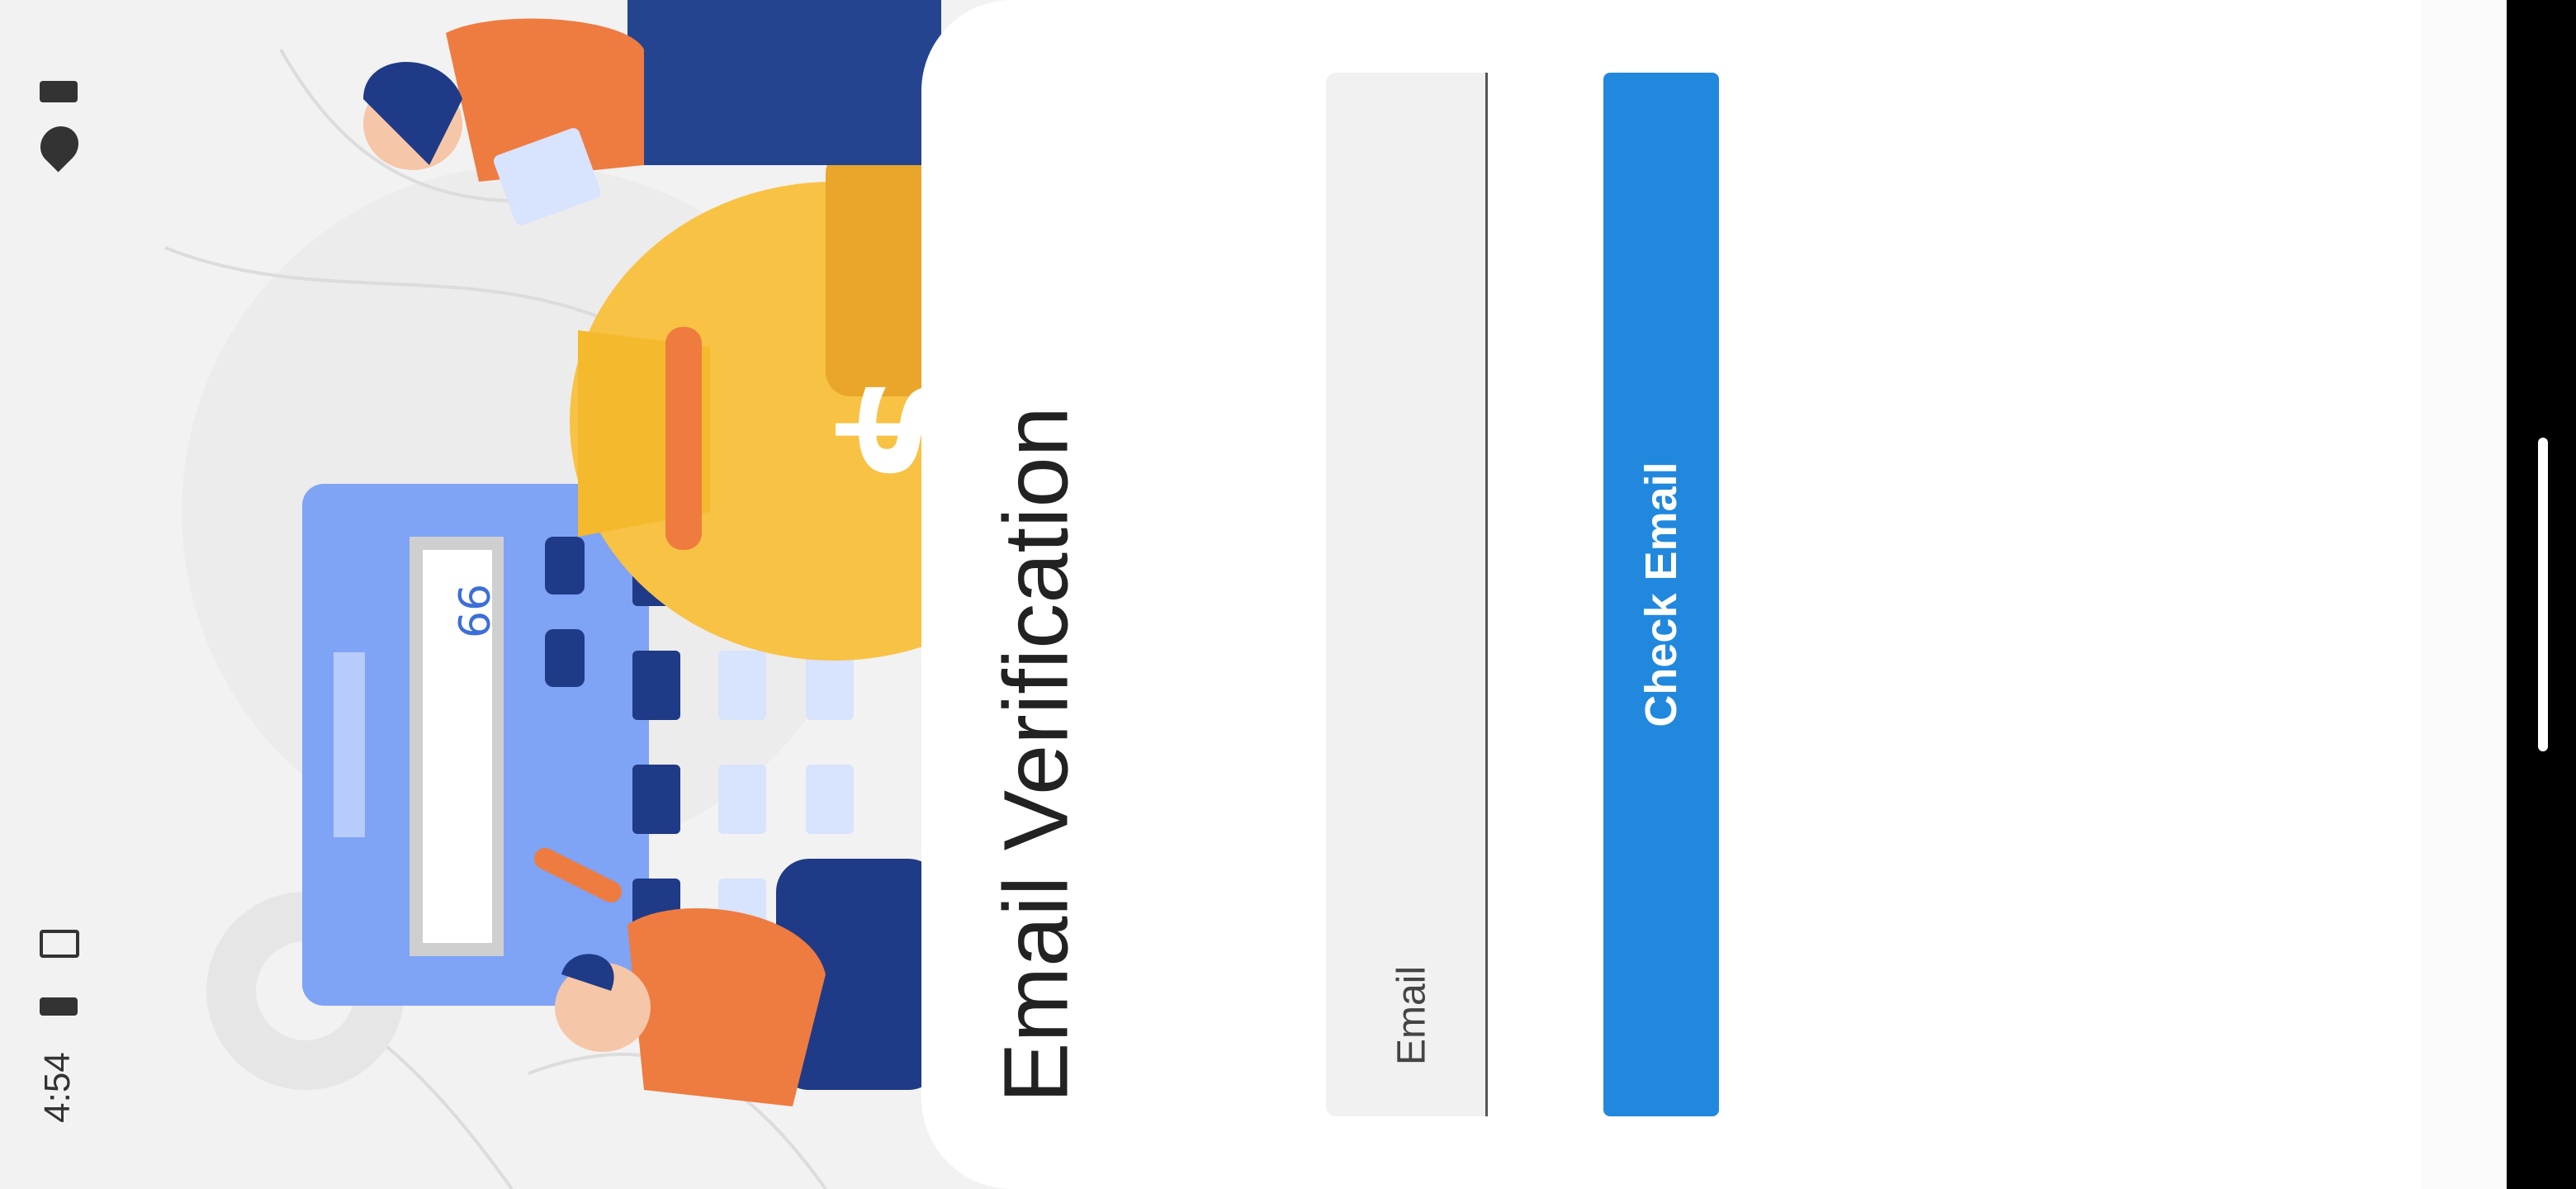 This screenshot has width=2576, height=1189. What do you see at coordinates (59, 91) in the screenshot?
I see `battery-top-icon` at bounding box center [59, 91].